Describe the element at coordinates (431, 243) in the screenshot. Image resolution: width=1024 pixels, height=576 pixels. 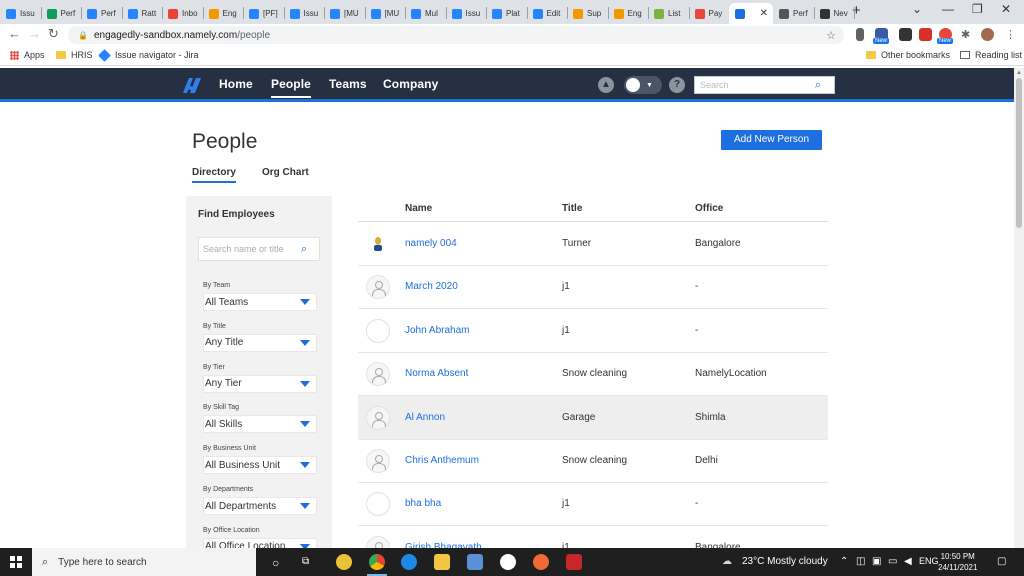
I see `employee-name-link: namely 004` at that location.